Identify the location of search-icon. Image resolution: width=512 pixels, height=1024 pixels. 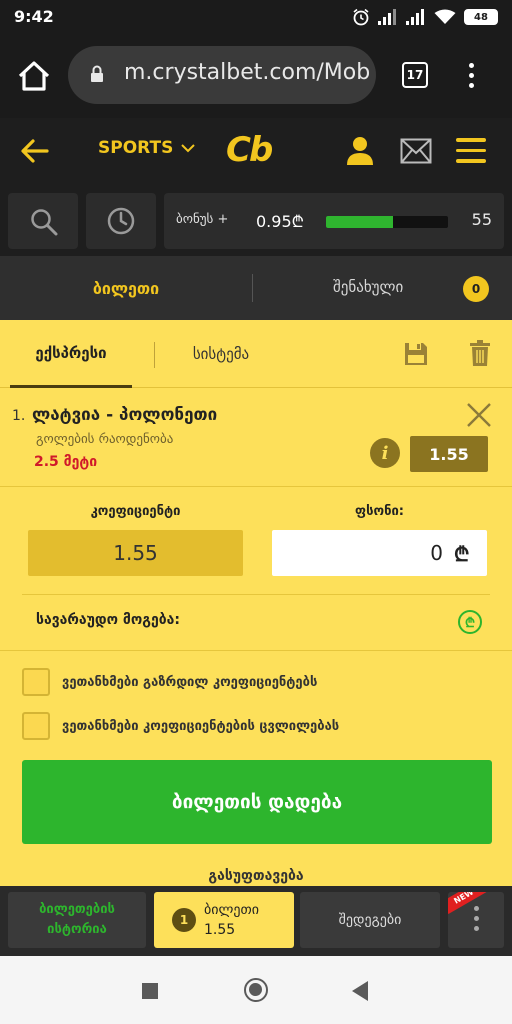
(44, 222).